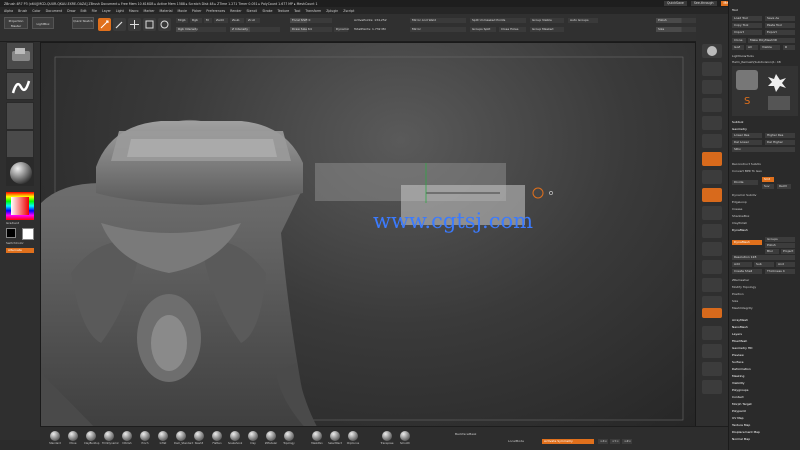 This screenshot has width=800, height=450. What do you see at coordinates (765, 223) in the screenshot?
I see `claypolish-section: ClayPolish` at bounding box center [765, 223].